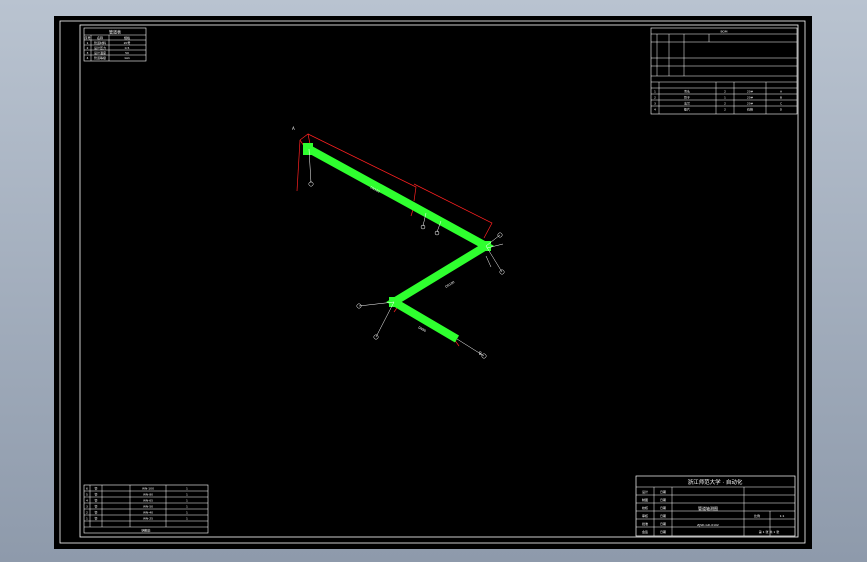 The width and height of the screenshot is (867, 562). I want to click on detail-cell: 2, so click(87, 513).